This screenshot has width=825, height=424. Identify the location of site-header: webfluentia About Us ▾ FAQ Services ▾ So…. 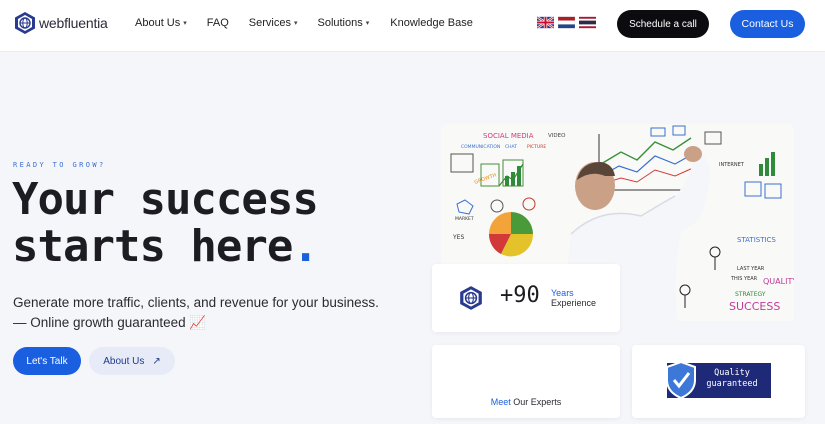
(412, 26).